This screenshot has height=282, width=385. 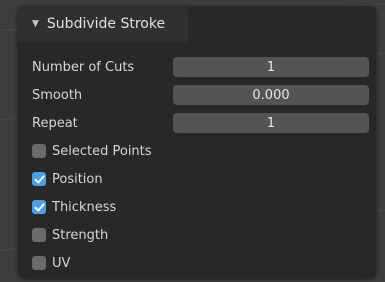 I want to click on selected-points-option: Selected Points, so click(x=92, y=151).